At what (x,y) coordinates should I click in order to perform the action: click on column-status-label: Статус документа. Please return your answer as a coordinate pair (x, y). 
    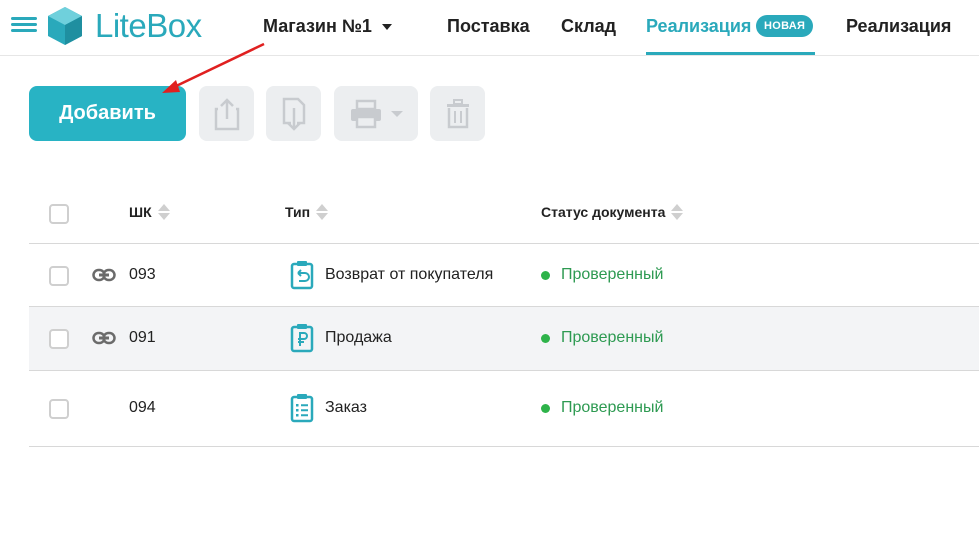
    Looking at the image, I should click on (603, 212).